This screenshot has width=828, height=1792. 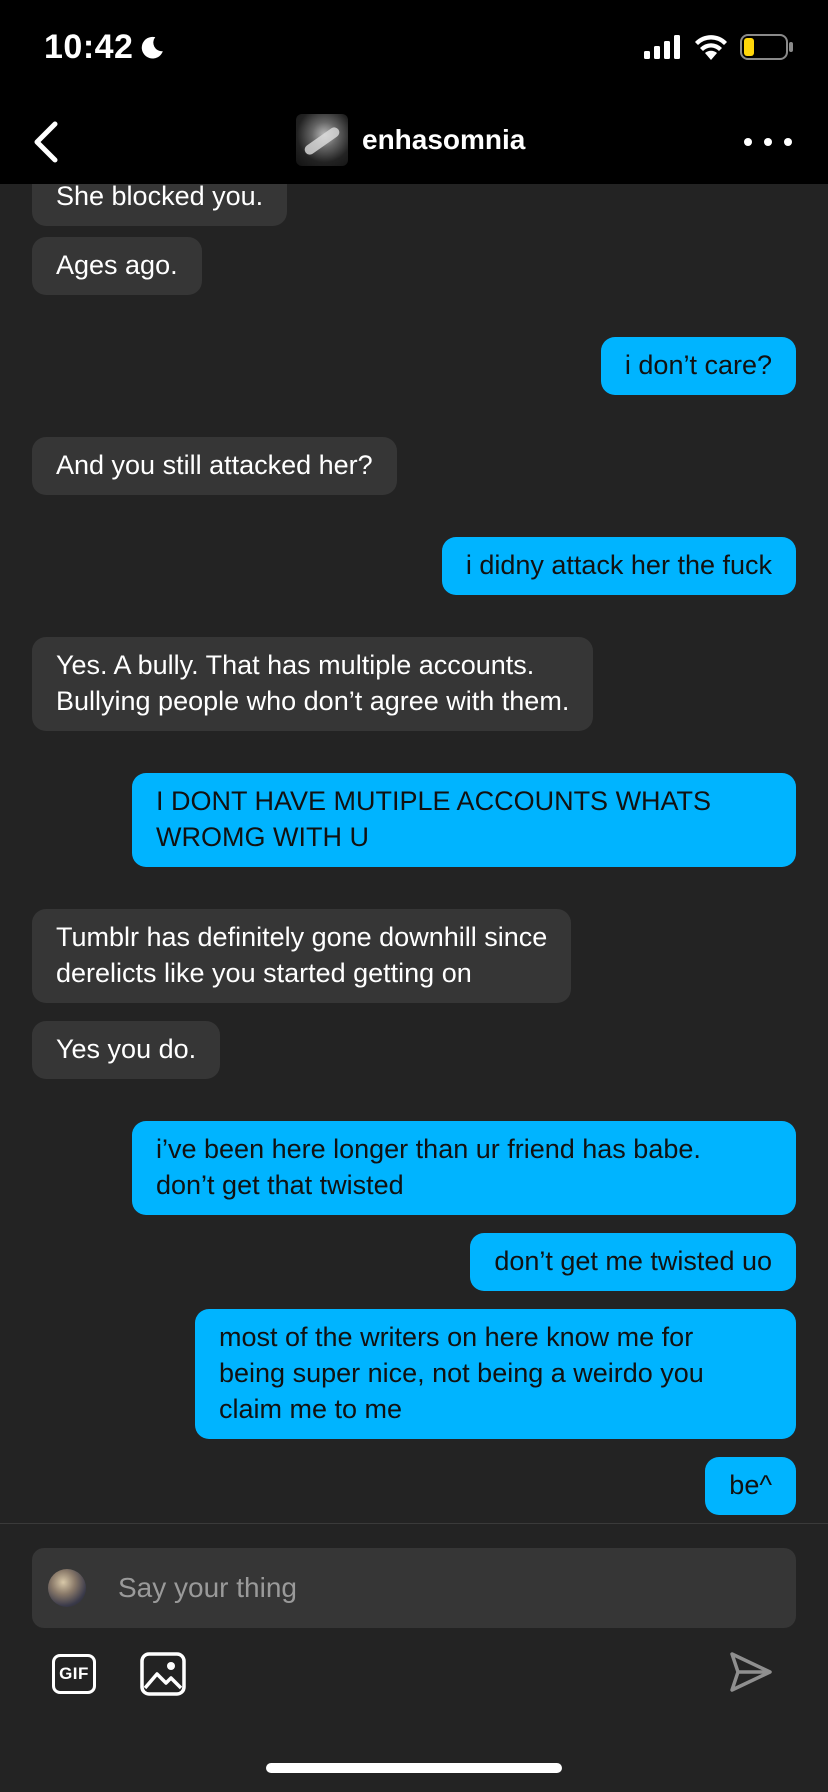 What do you see at coordinates (461, 1373) in the screenshot?
I see `message-line: being super nice, not being a weirdo you` at bounding box center [461, 1373].